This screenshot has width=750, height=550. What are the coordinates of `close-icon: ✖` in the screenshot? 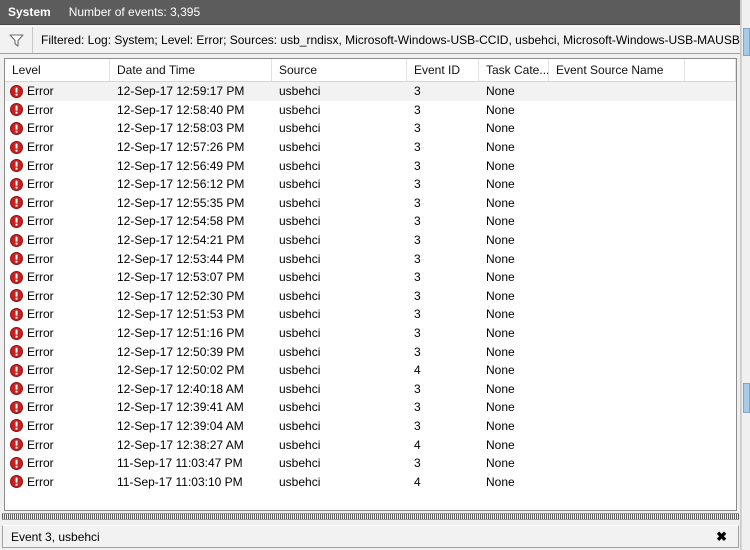 It's located at (721, 536).